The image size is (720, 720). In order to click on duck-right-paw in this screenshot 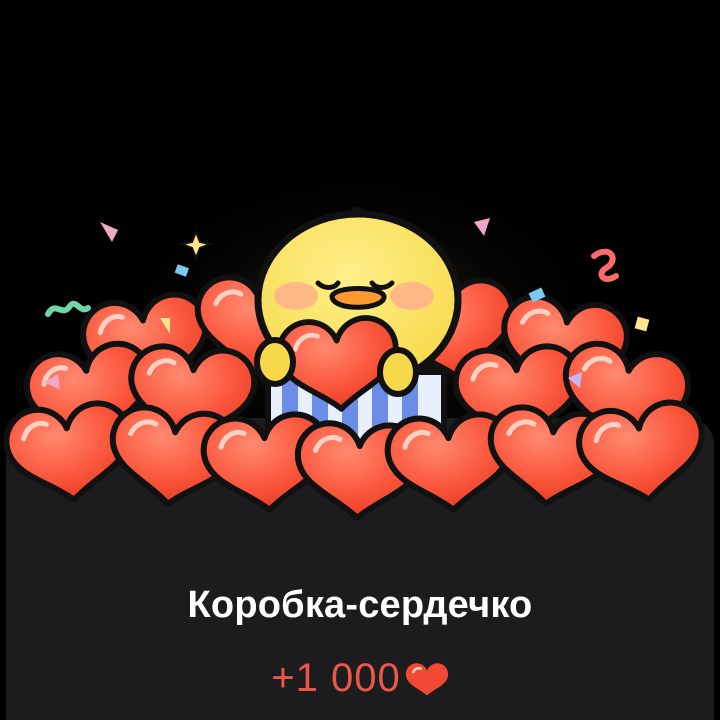, I will do `click(398, 372)`.